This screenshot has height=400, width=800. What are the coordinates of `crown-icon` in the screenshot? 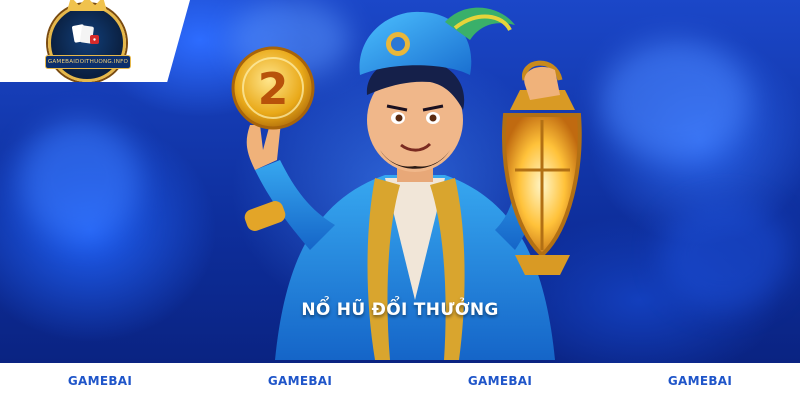 It's located at (87, 5).